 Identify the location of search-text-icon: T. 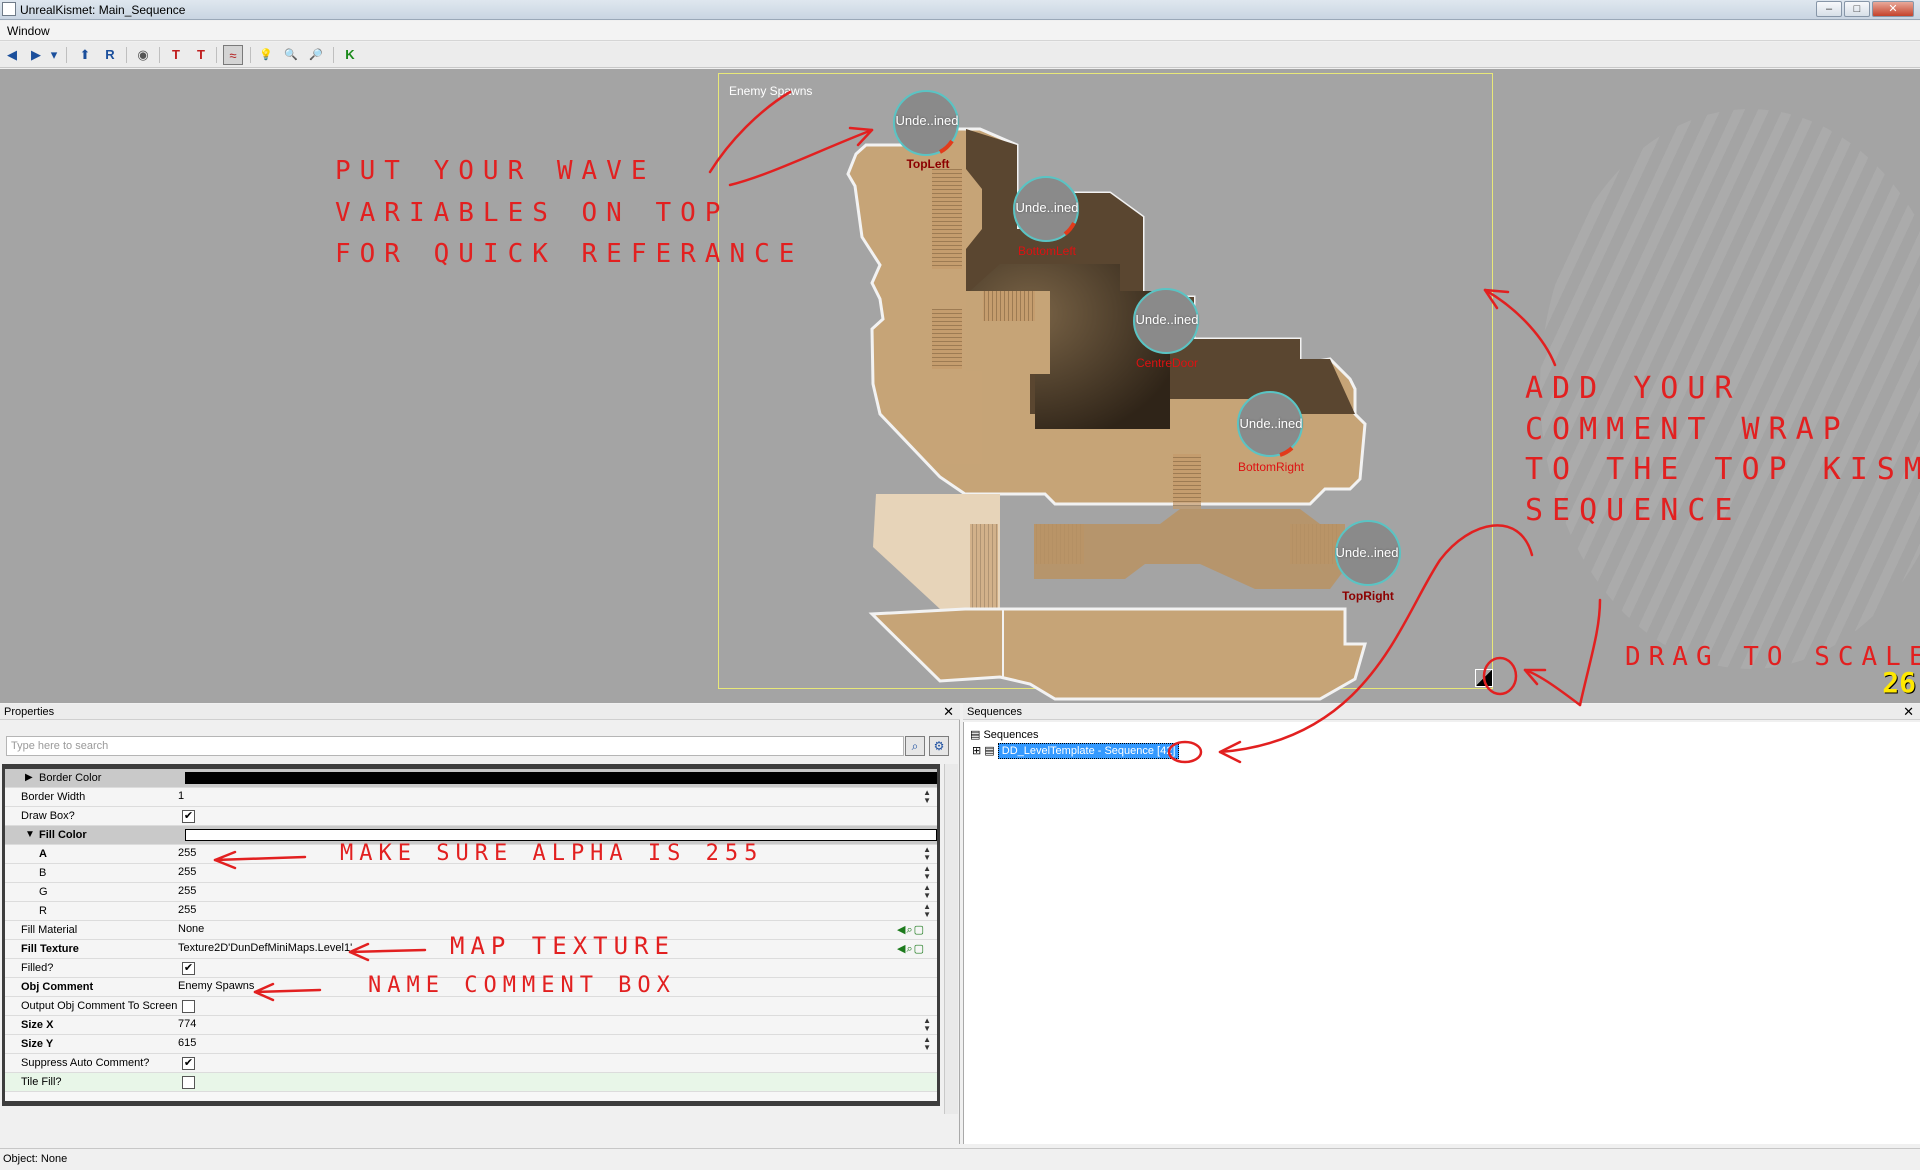
(201, 55).